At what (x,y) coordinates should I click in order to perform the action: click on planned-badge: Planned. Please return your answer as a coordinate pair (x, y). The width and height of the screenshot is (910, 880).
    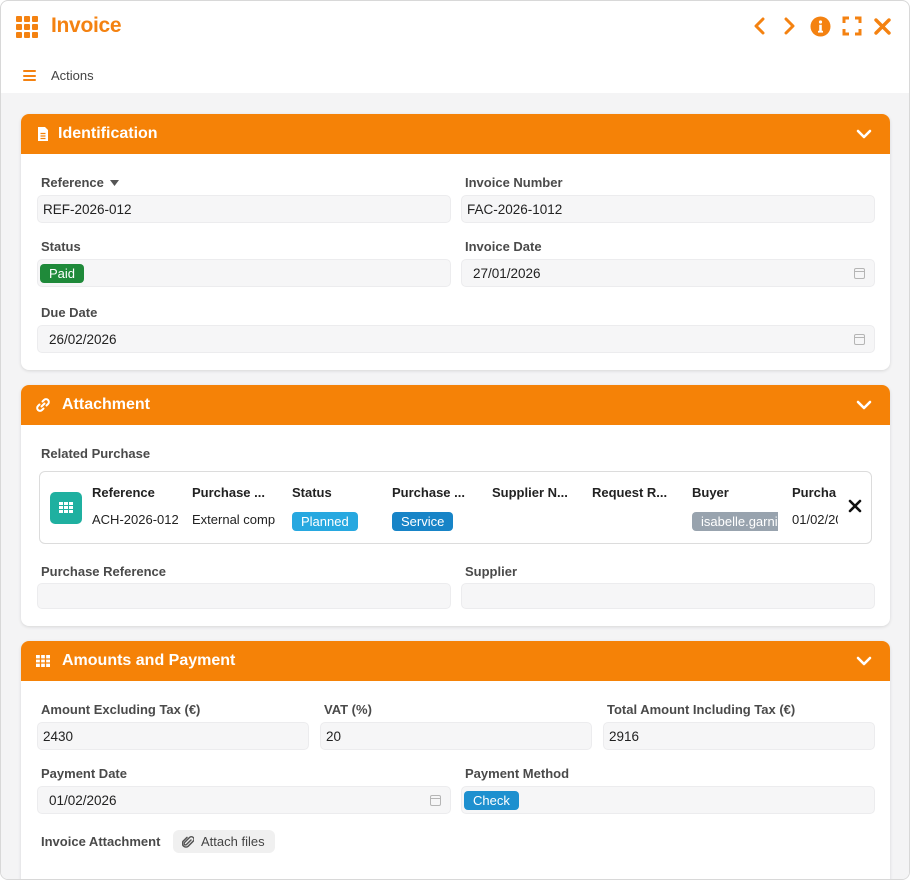
    Looking at the image, I should click on (325, 521).